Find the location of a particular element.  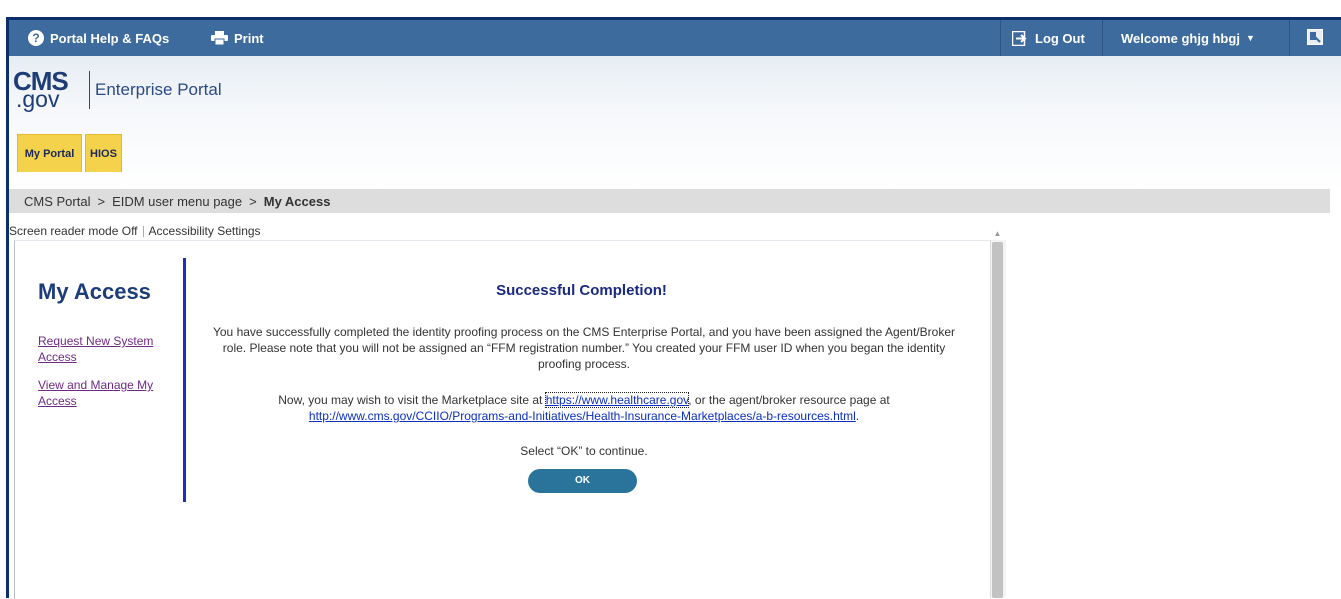

logo-gov: .gov is located at coordinates (38, 99).